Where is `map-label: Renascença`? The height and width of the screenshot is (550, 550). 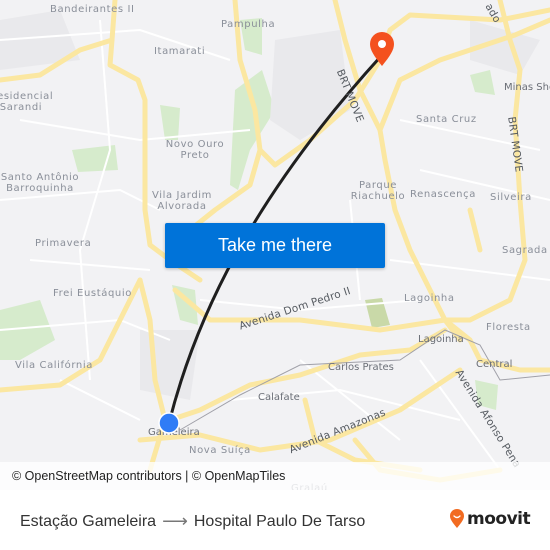
map-label: Renascença is located at coordinates (443, 194).